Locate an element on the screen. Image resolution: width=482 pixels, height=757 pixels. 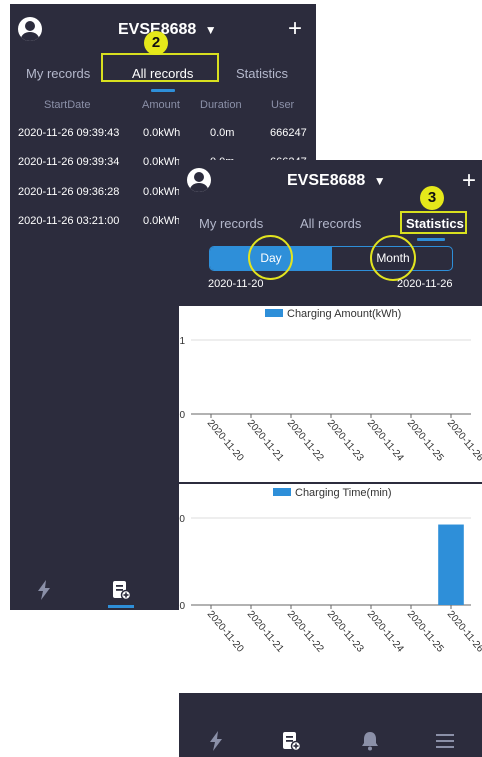
bell-icon is located at coordinates (370, 743).